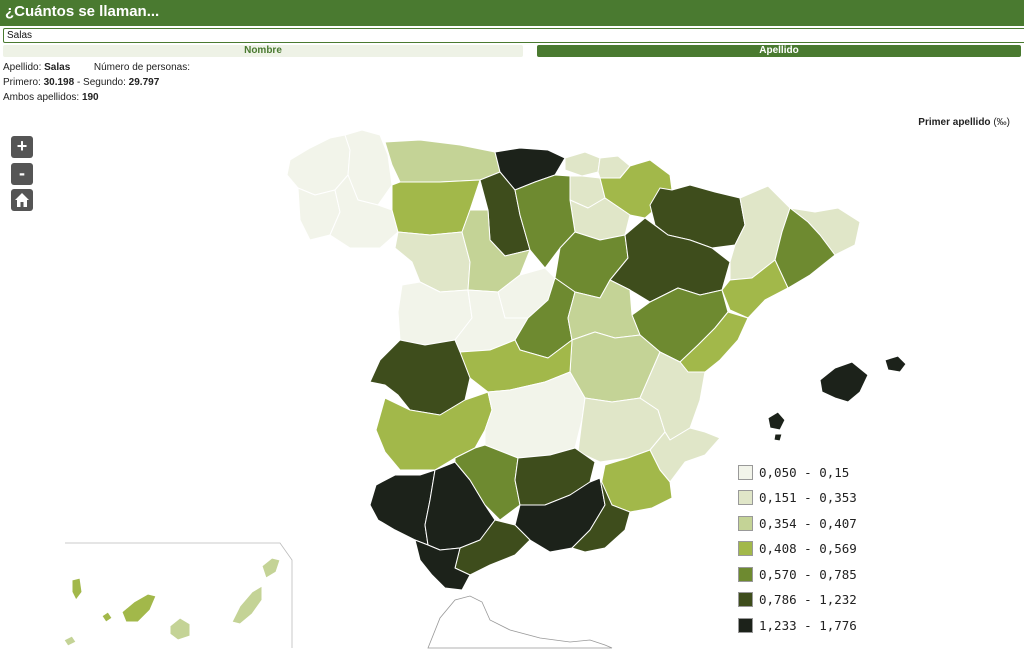 This screenshot has height=666, width=1024. I want to click on region-huelva, so click(402, 507).